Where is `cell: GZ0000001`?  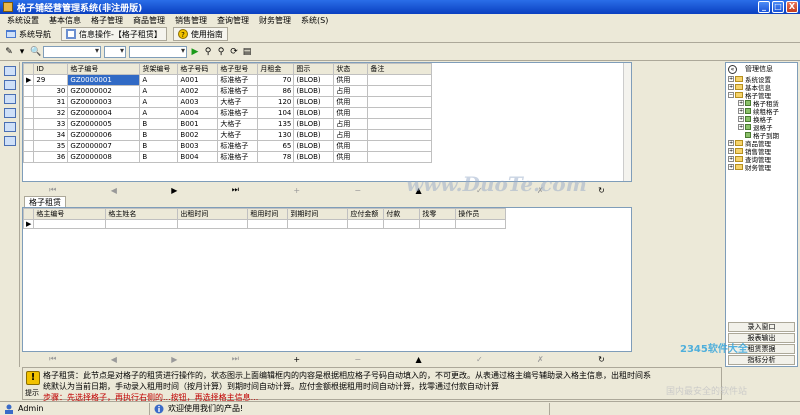
cell: GZ0000001 is located at coordinates (104, 80).